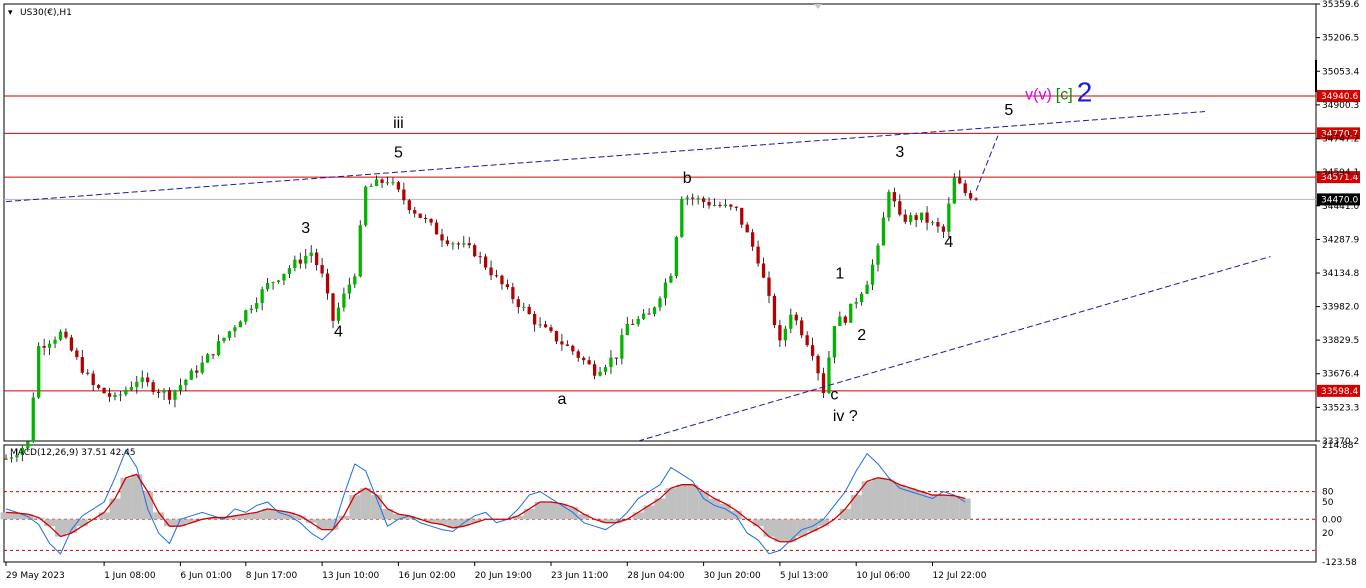 Image resolution: width=1366 pixels, height=588 pixels. What do you see at coordinates (130, 576) in the screenshot?
I see `time-tick-label: 1 Jun 08:00` at bounding box center [130, 576].